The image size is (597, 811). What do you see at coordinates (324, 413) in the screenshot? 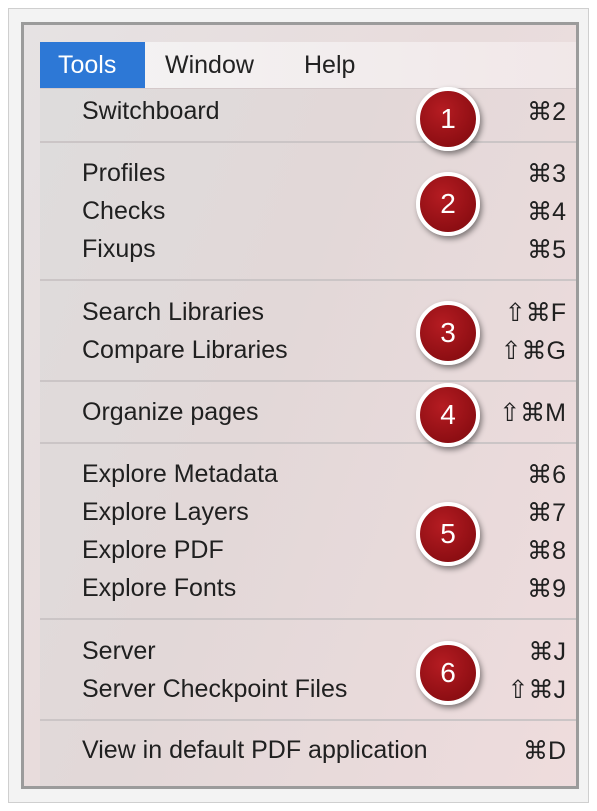
I see `menu-item-organize-pages: Organize pages ⇧⌘M` at bounding box center [324, 413].